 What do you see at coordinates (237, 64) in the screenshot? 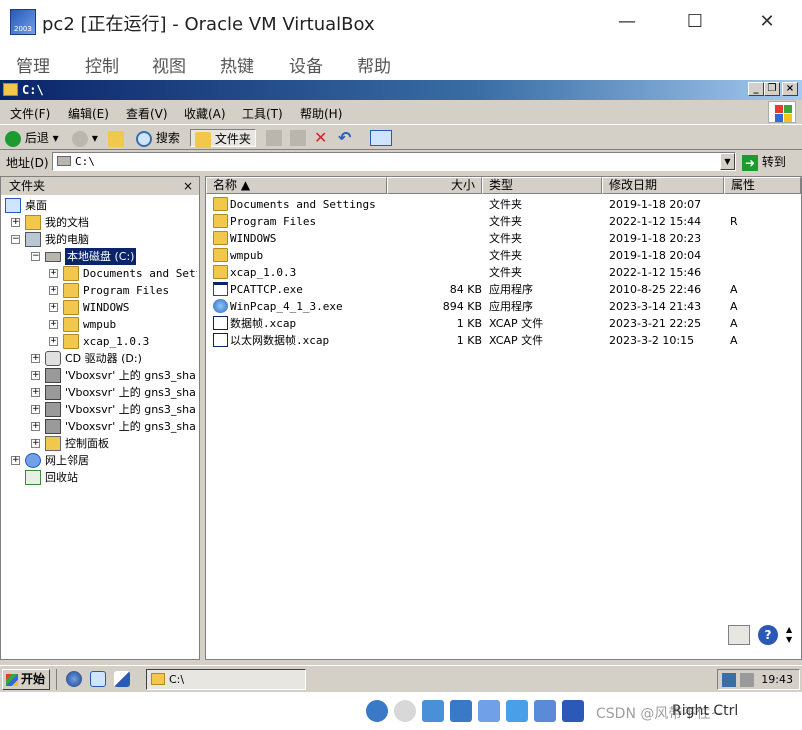
I see `menu-hotkey: 热键` at bounding box center [237, 64].